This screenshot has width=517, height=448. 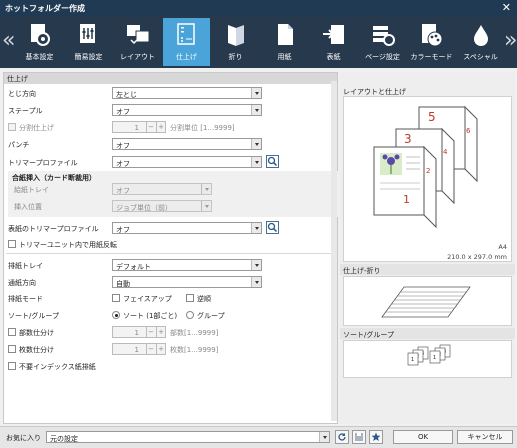 I want to click on easy-settings-icon, so click(x=87, y=33).